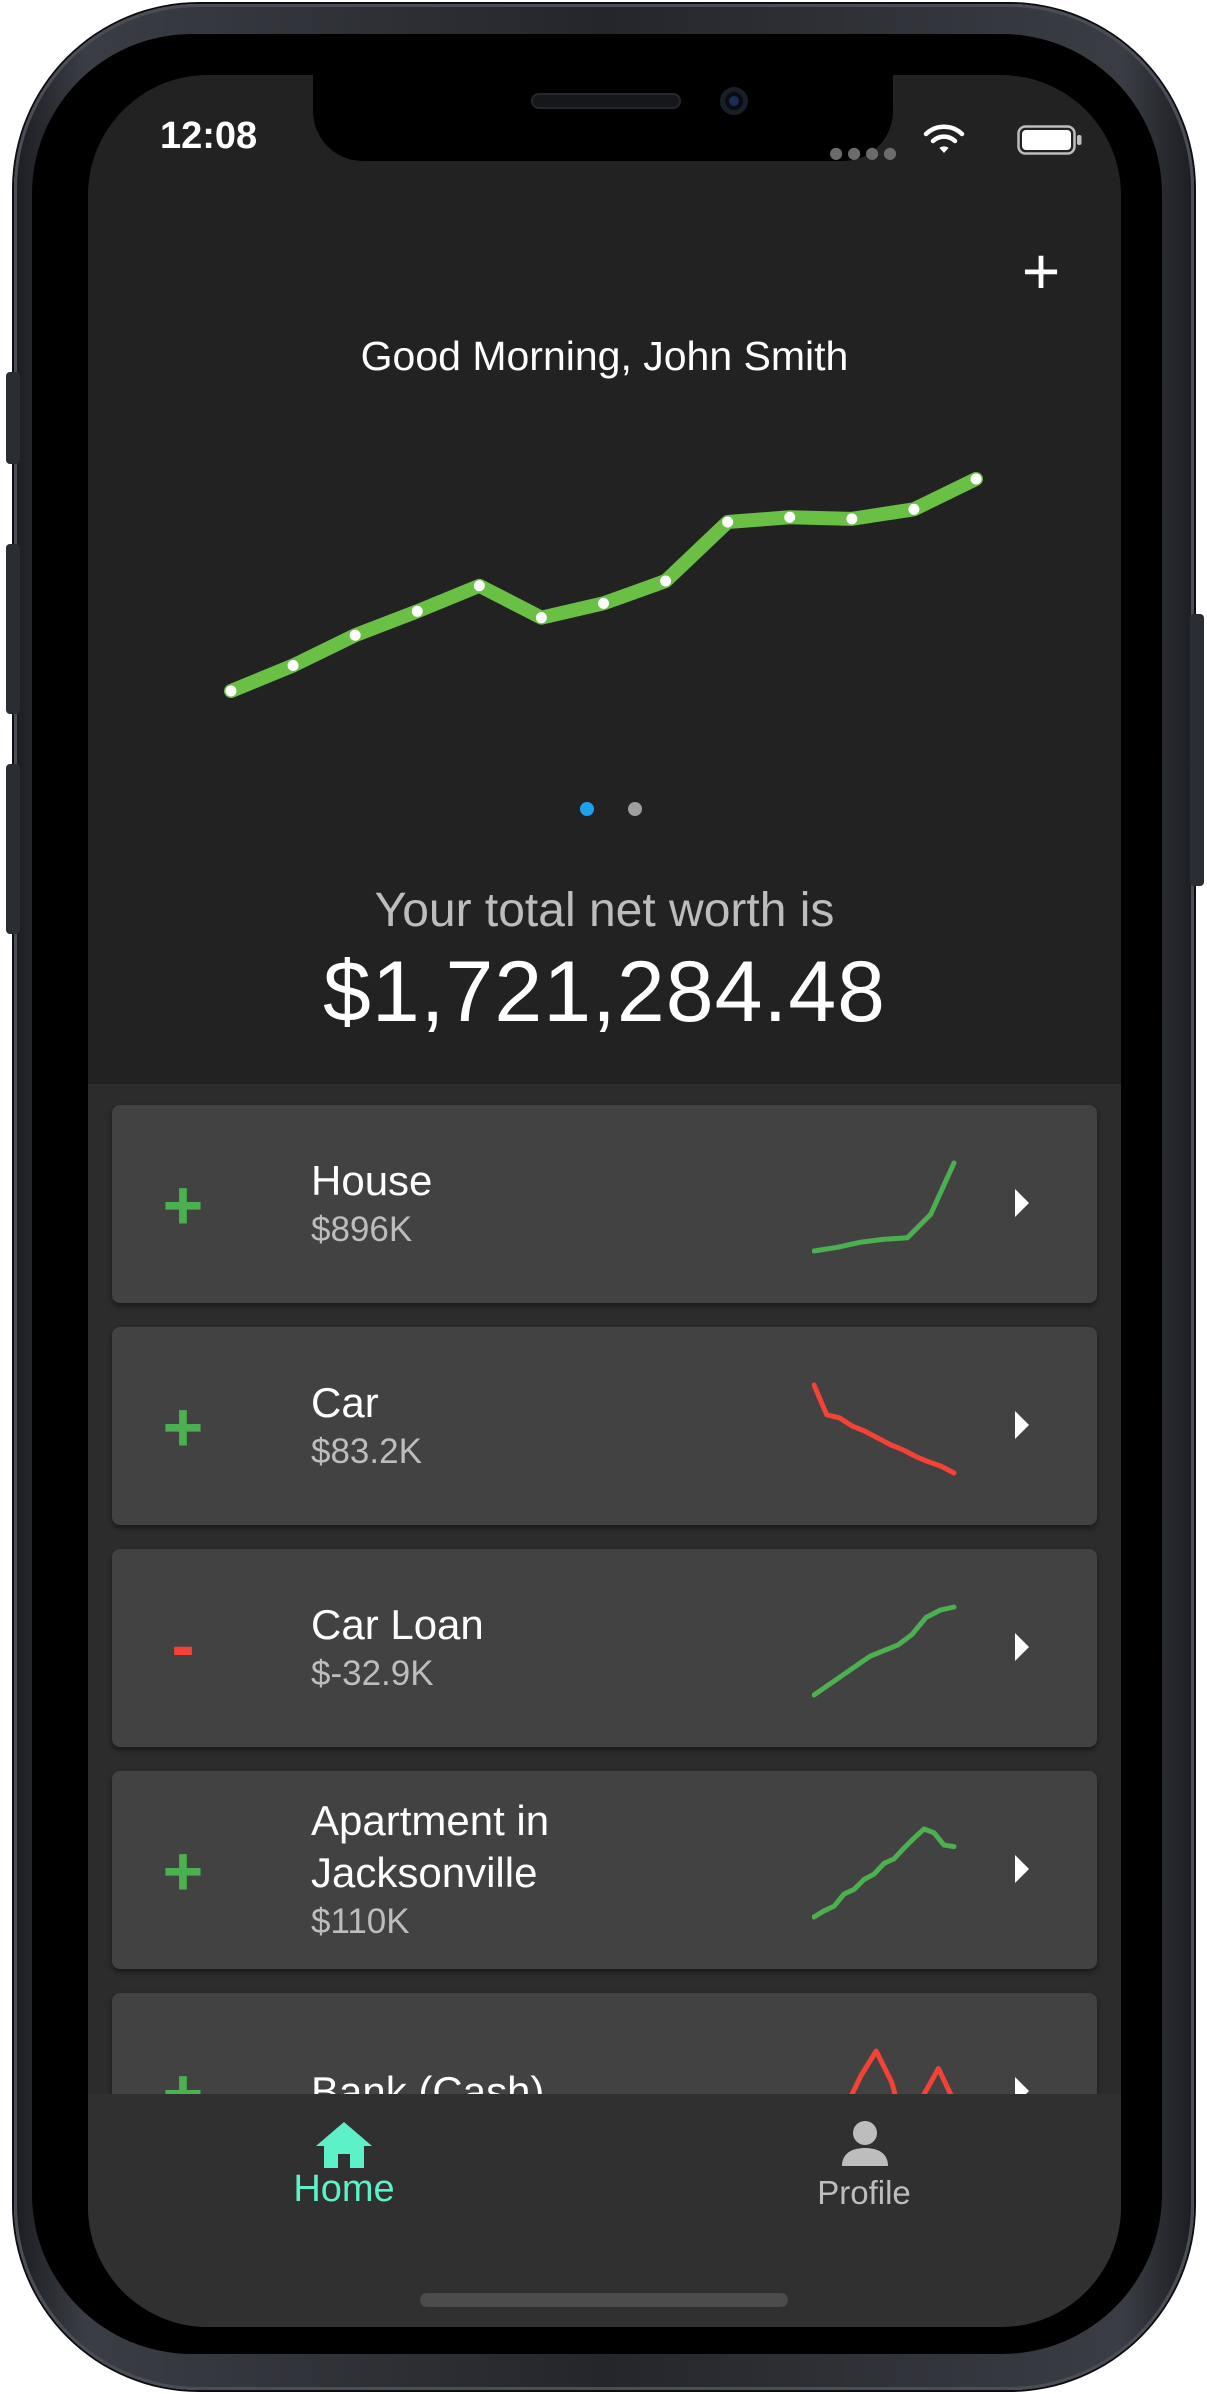 This screenshot has height=2394, width=1207. What do you see at coordinates (372, 1180) in the screenshot?
I see `asset-name: House` at bounding box center [372, 1180].